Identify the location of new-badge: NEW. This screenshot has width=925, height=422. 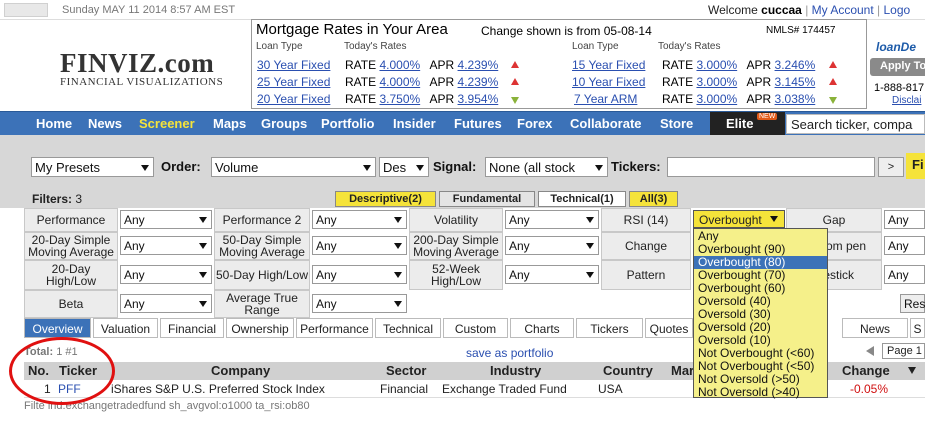
(767, 116).